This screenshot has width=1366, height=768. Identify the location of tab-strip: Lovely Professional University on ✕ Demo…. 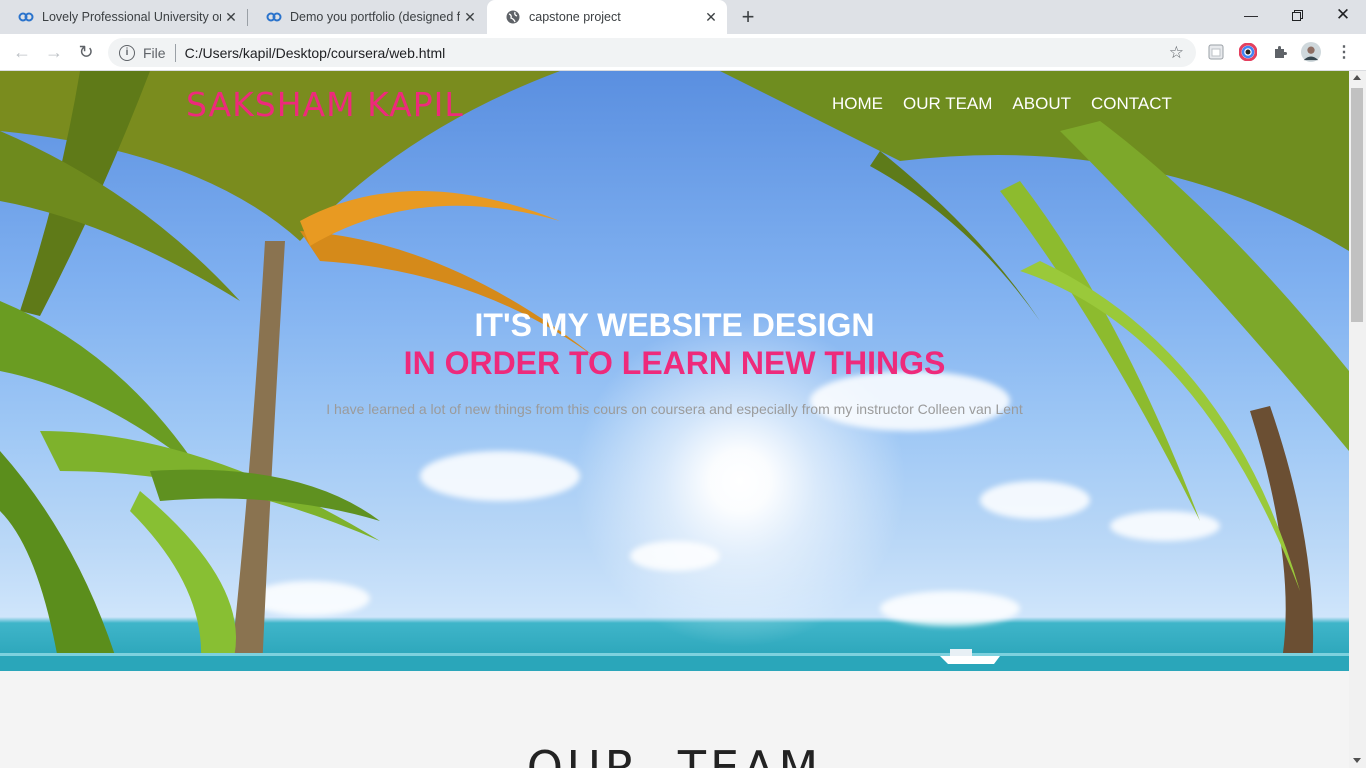
(683, 17).